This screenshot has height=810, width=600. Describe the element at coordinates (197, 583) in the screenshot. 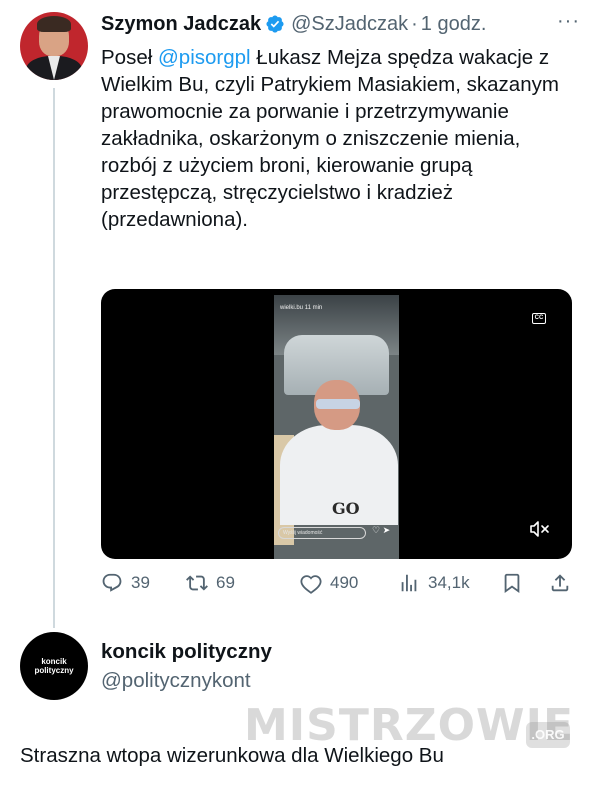

I see `repost-icon` at that location.